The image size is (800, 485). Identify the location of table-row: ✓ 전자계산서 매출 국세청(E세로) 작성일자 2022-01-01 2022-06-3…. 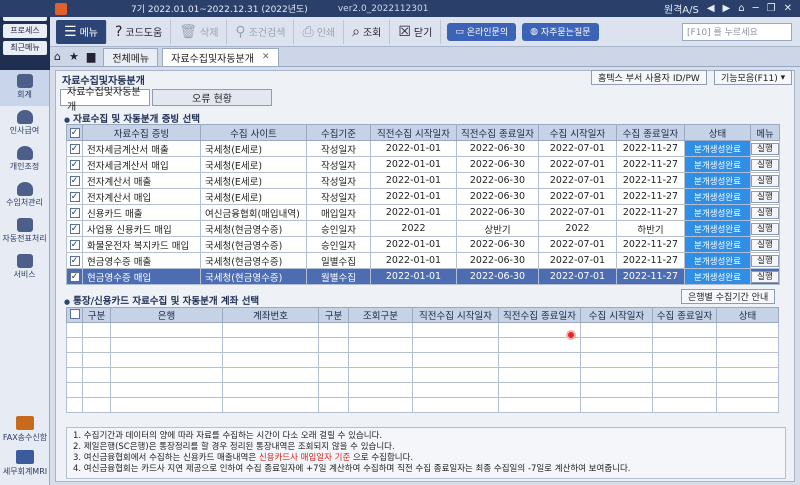
(423, 180).